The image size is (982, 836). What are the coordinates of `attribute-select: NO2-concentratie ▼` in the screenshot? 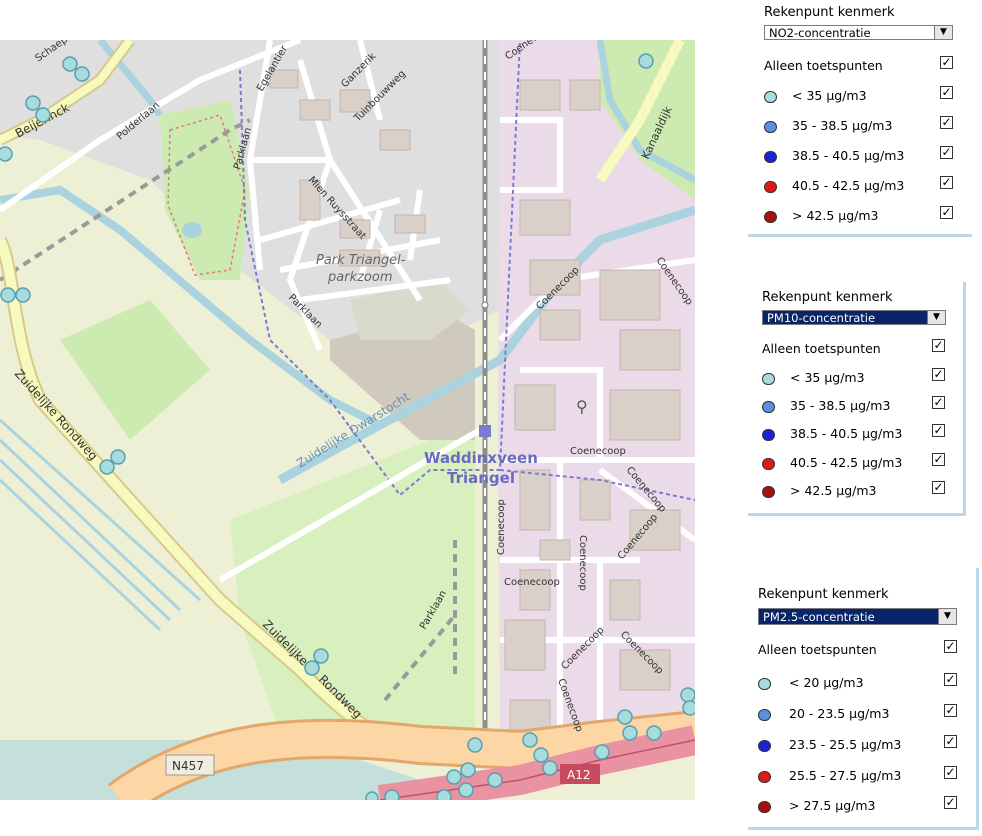 It's located at (858, 32).